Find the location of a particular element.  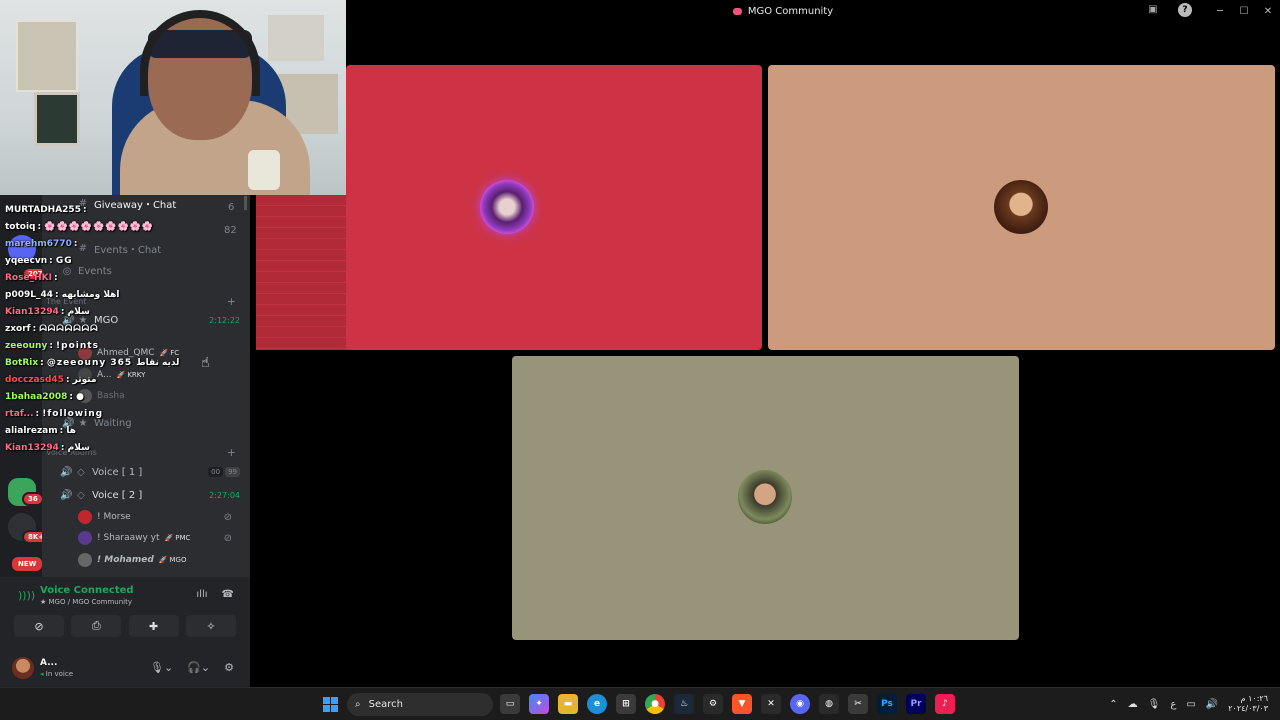

channel-label: MGO is located at coordinates (106, 320).